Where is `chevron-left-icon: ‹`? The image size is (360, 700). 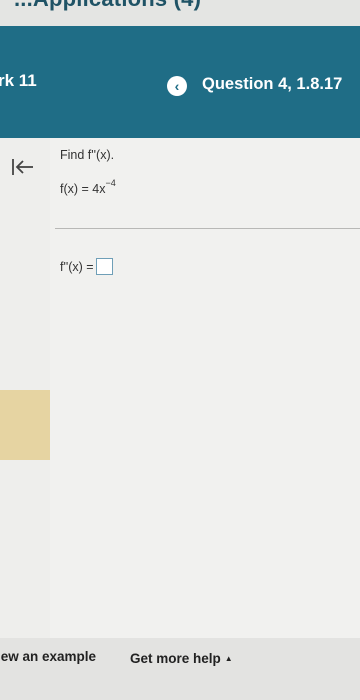
chevron-left-icon: ‹ is located at coordinates (177, 86).